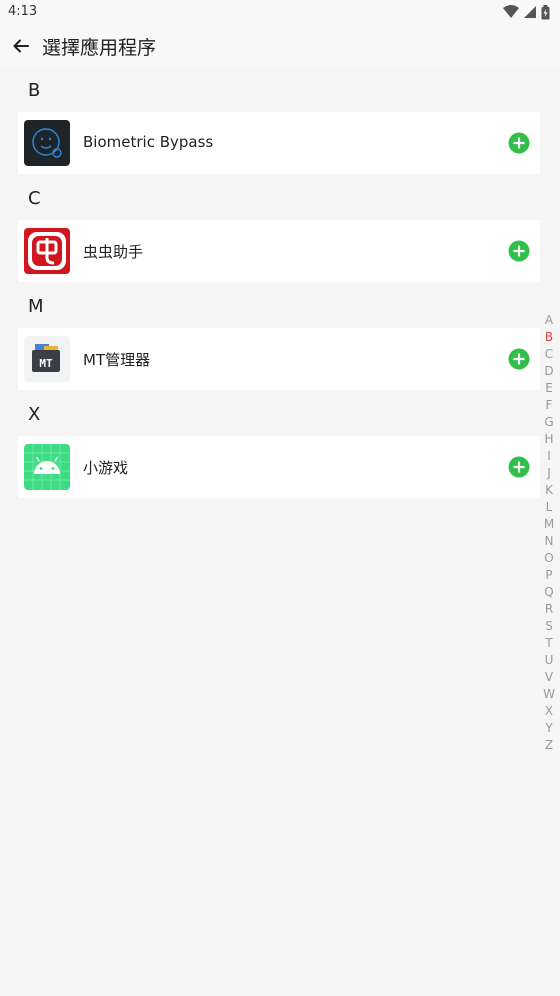 The image size is (560, 996). Describe the element at coordinates (549, 490) in the screenshot. I see `index-letter-k: K` at that location.